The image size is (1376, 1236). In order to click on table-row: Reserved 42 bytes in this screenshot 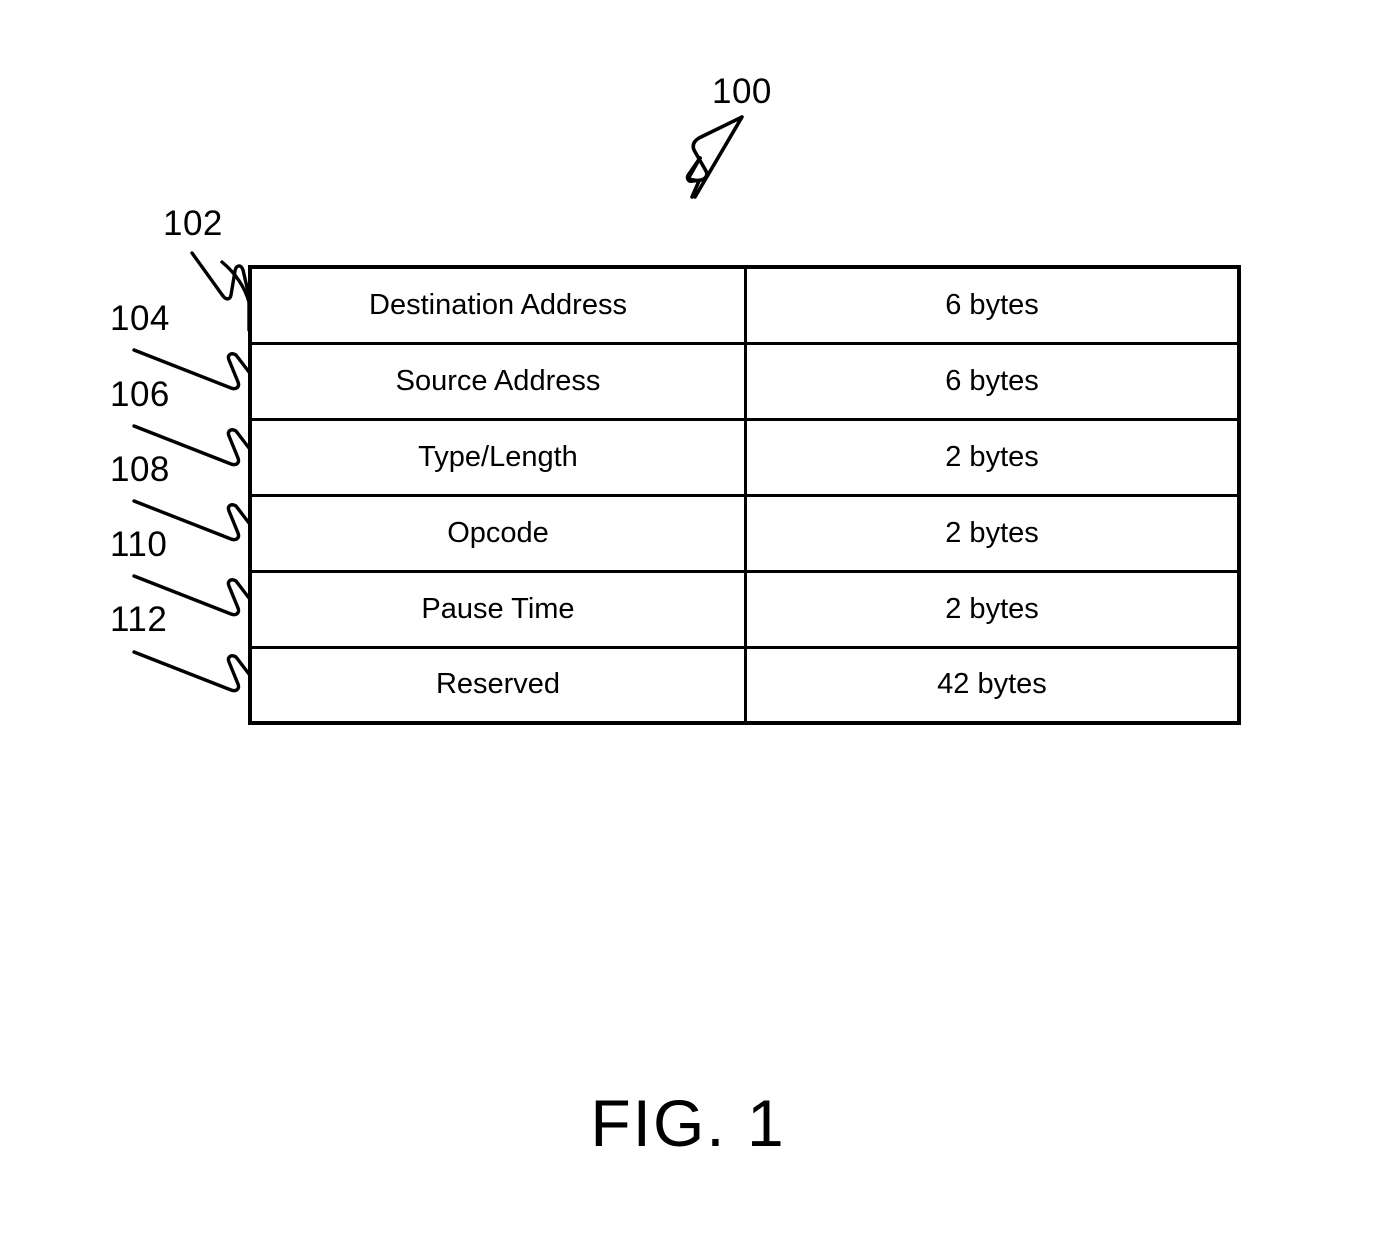, I will do `click(744, 685)`.